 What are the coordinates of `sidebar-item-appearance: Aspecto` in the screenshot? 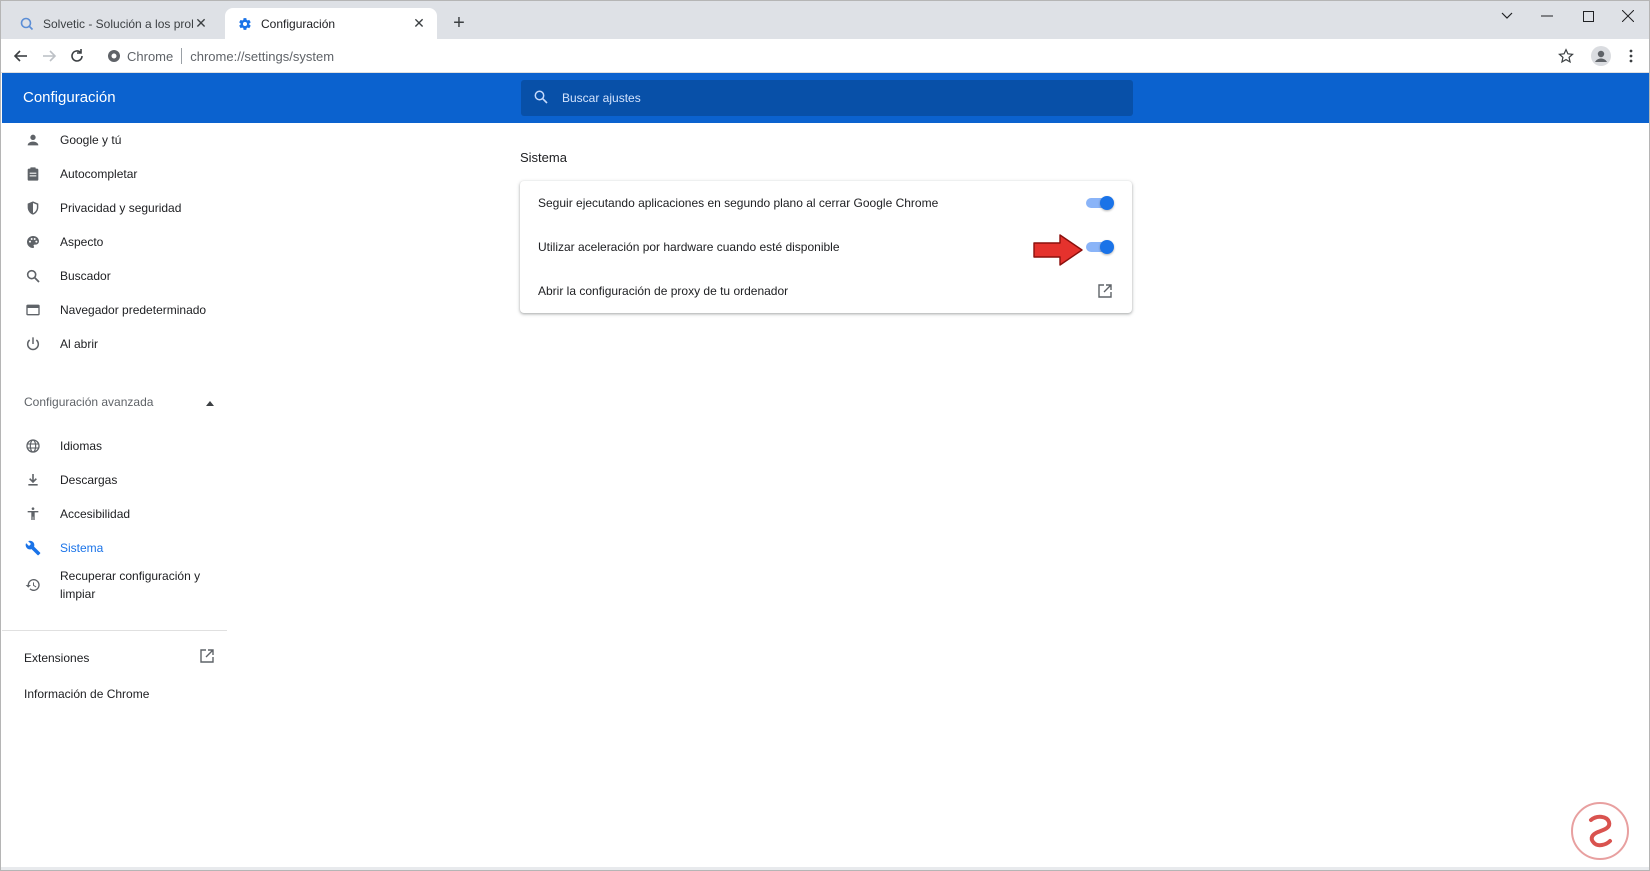 It's located at (114, 242).